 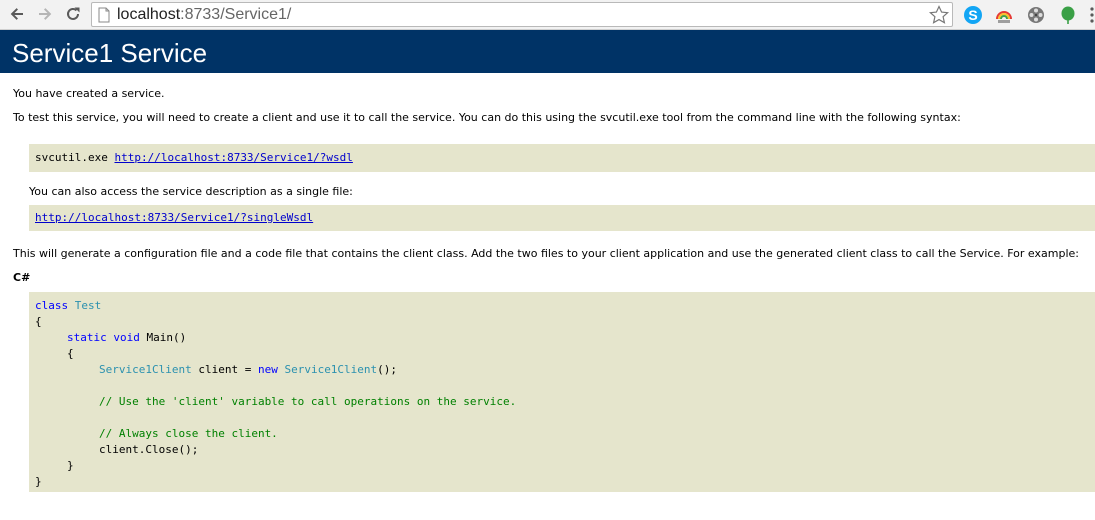 I want to click on code-text: Main(), so click(x=163, y=337).